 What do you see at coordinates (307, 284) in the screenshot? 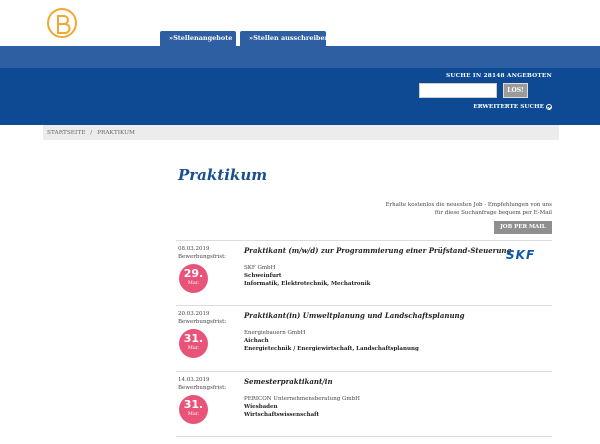
I see `job-category: Informatik, Elektrotechnik, Mechatronik` at bounding box center [307, 284].